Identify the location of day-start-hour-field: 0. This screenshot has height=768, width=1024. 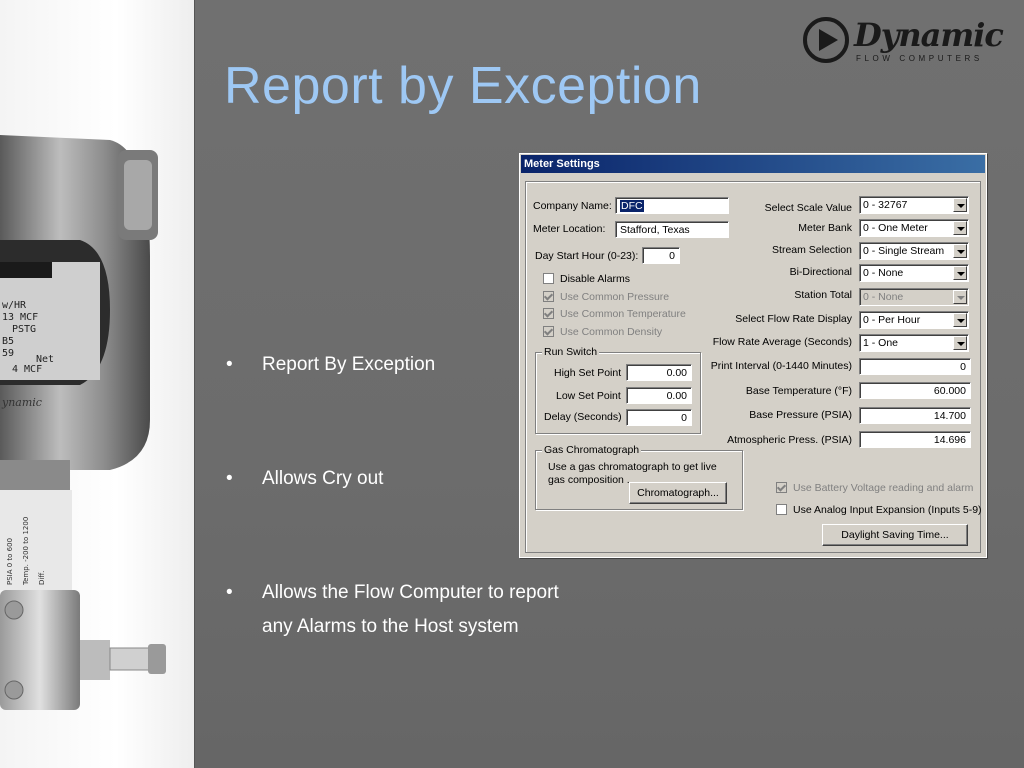
(661, 255).